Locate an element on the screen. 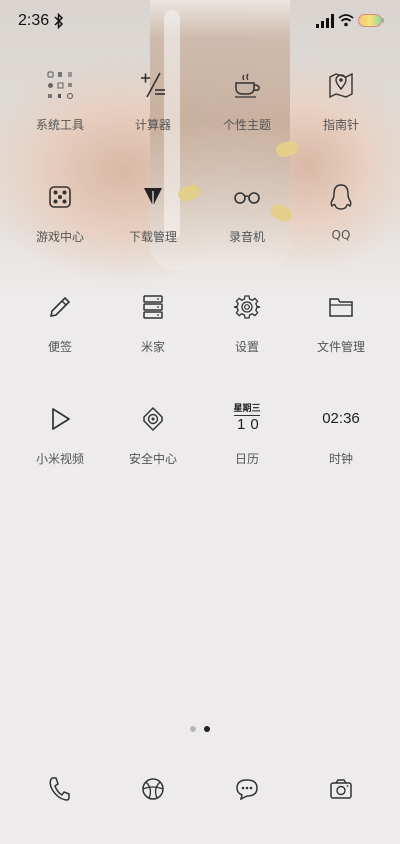  dice-icon is located at coordinates (60, 197).